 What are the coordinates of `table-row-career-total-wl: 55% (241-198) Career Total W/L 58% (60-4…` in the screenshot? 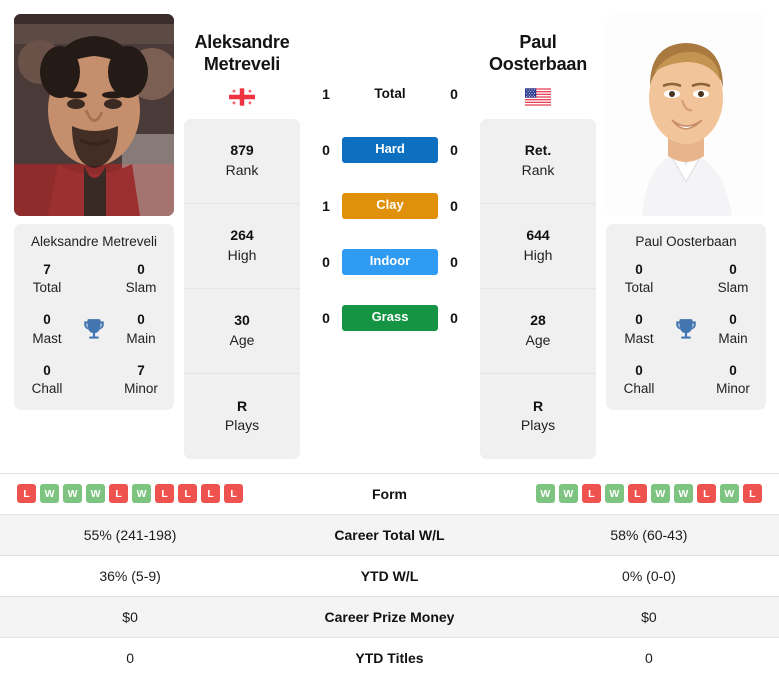 It's located at (389, 535).